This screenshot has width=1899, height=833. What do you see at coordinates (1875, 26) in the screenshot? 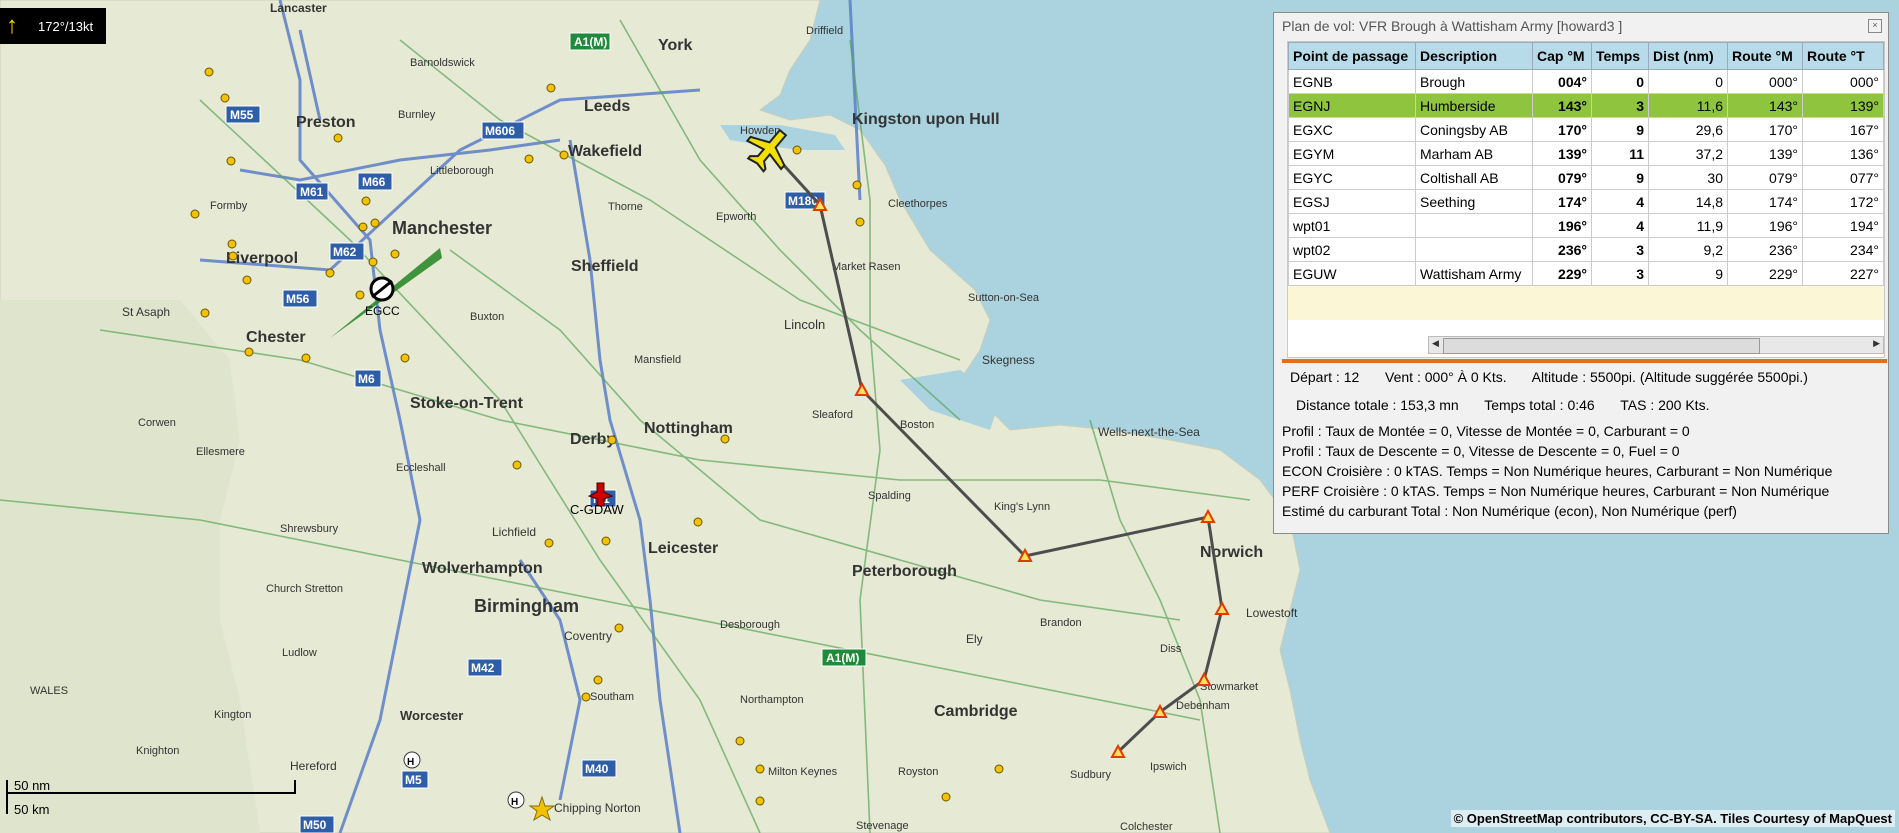
I see `close-icon: ×` at bounding box center [1875, 26].